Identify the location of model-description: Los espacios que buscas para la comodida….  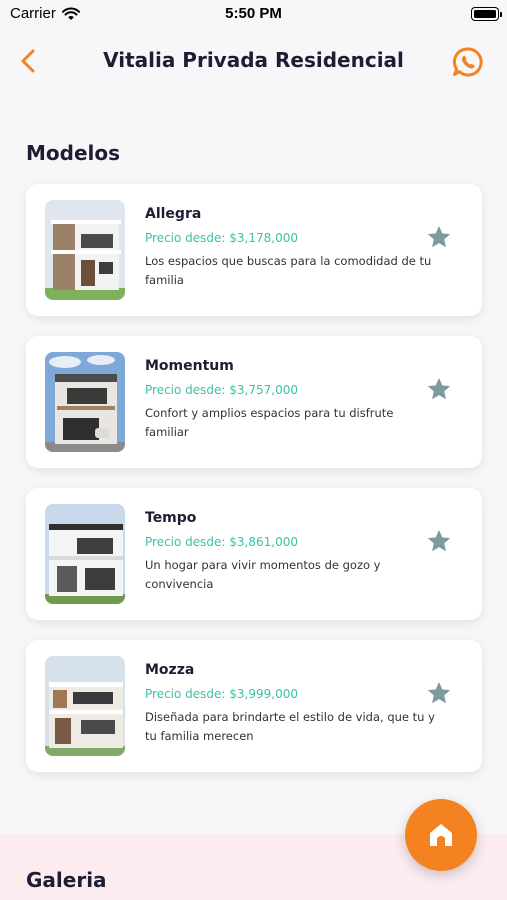
(288, 270).